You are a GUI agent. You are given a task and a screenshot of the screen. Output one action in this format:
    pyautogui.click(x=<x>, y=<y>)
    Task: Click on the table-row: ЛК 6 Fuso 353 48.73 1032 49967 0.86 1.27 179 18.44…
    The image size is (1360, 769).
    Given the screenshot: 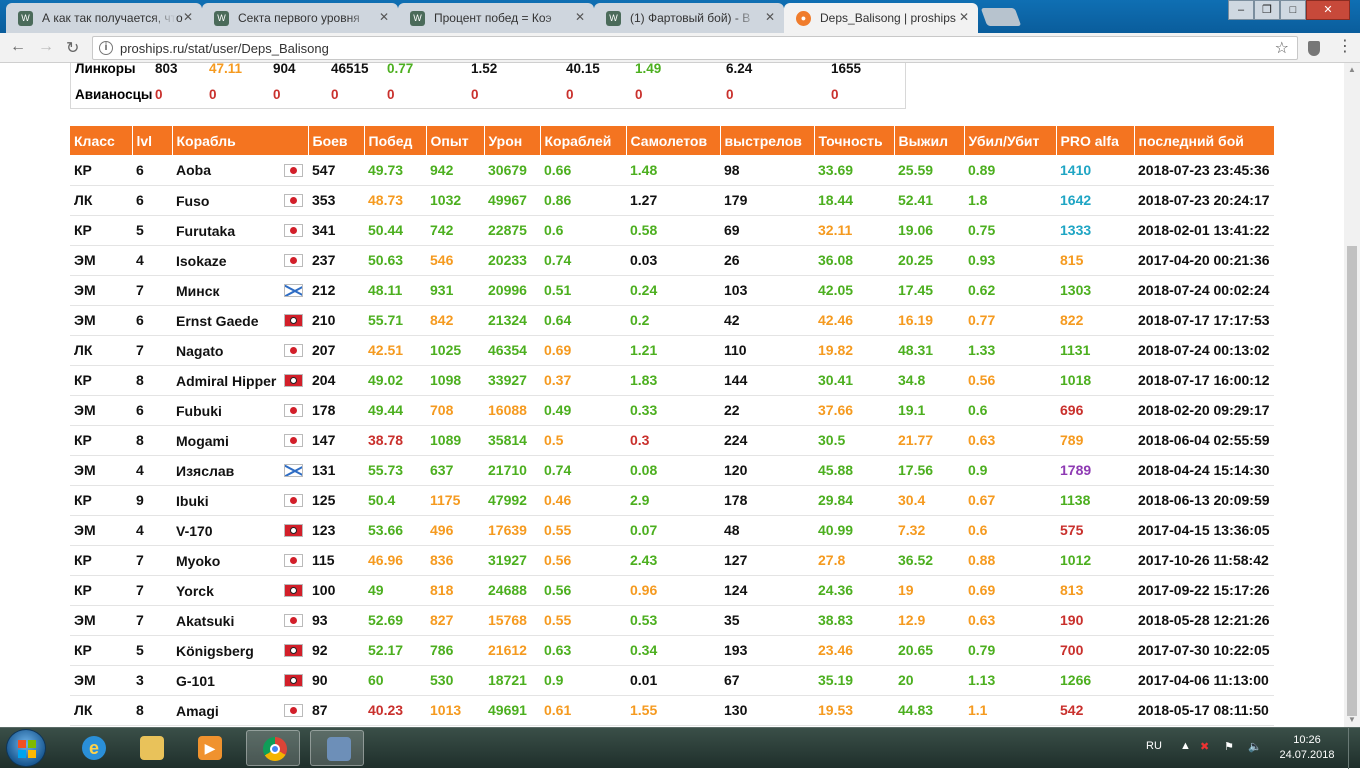 What is the action you would take?
    pyautogui.click(x=672, y=200)
    